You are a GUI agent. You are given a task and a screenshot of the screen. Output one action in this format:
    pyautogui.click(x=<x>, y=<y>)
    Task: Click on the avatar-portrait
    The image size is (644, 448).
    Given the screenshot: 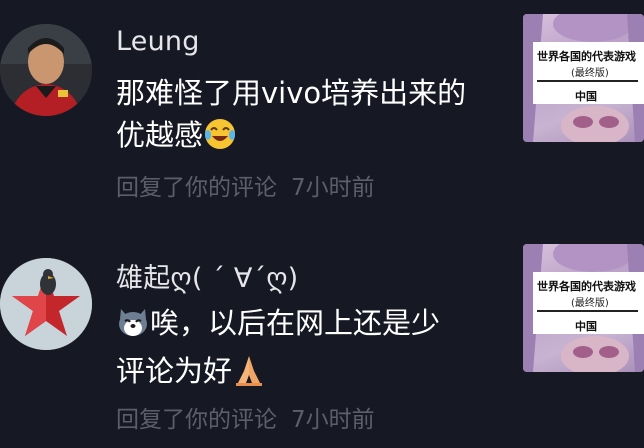 What is the action you would take?
    pyautogui.click(x=46, y=70)
    